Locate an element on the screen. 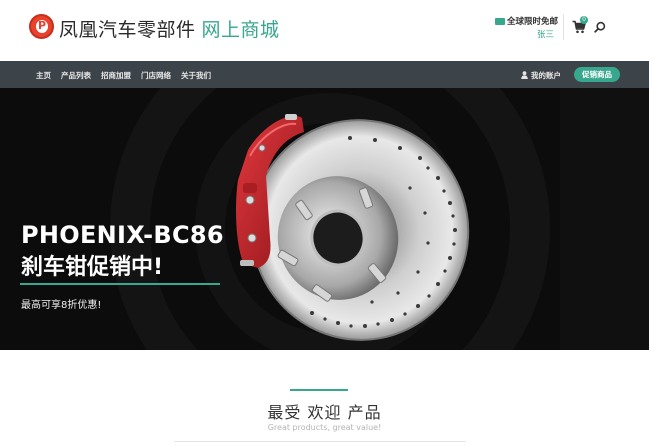 The height and width of the screenshot is (446, 649). account-link: 我的账户 is located at coordinates (541, 75).